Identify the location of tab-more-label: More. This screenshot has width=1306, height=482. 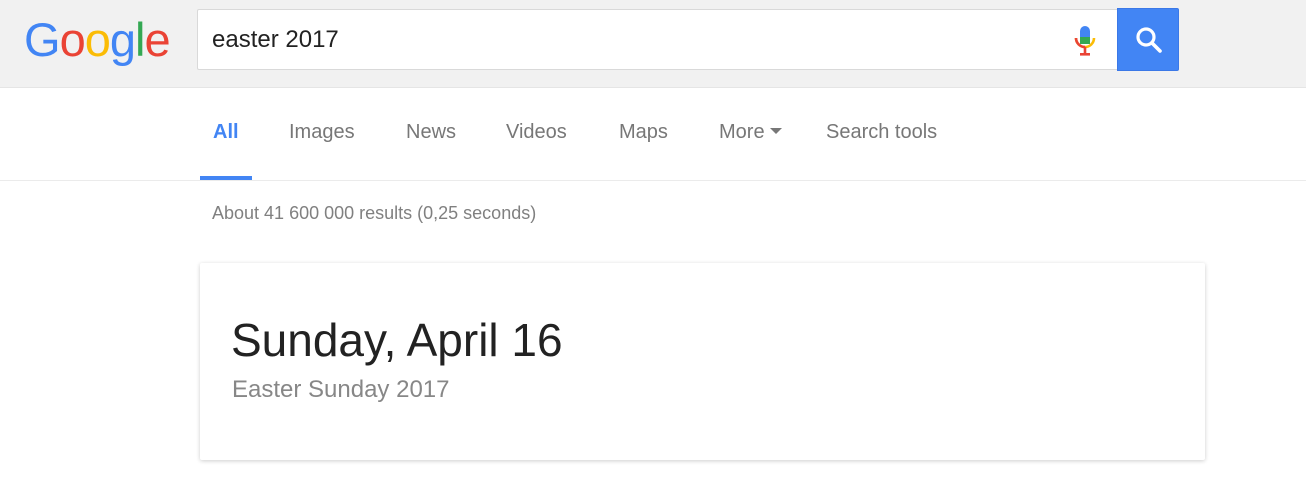
(742, 132).